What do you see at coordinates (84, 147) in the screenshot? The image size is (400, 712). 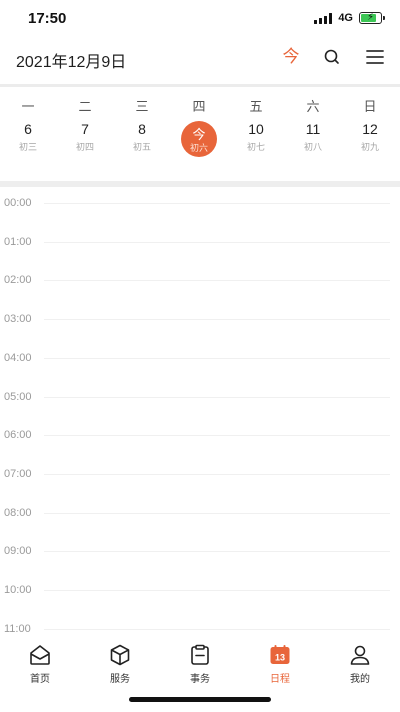 I see `lunar-date: 初四` at bounding box center [84, 147].